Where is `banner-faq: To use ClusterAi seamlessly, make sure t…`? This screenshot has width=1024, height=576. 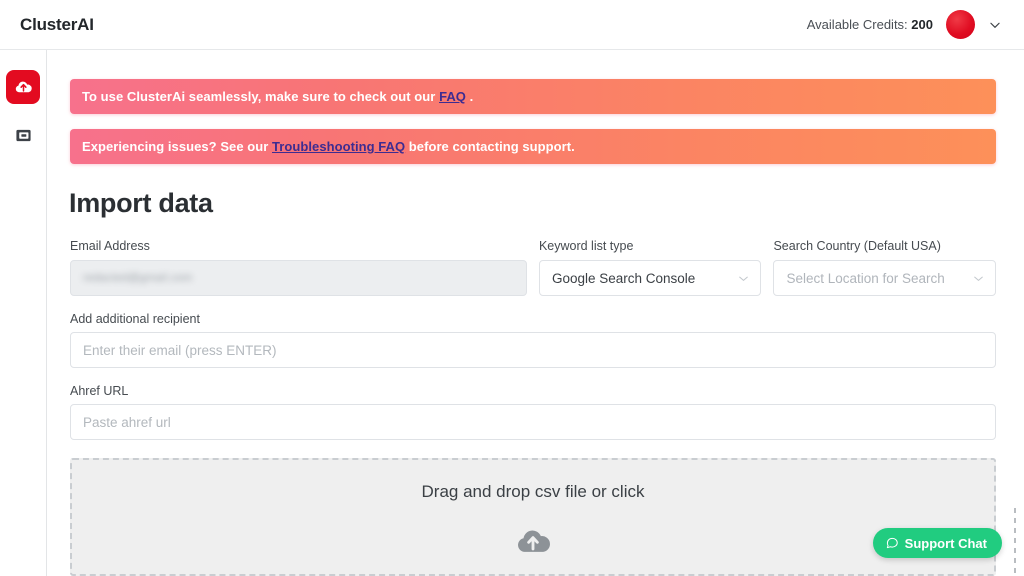 banner-faq: To use ClusterAi seamlessly, make sure t… is located at coordinates (533, 96).